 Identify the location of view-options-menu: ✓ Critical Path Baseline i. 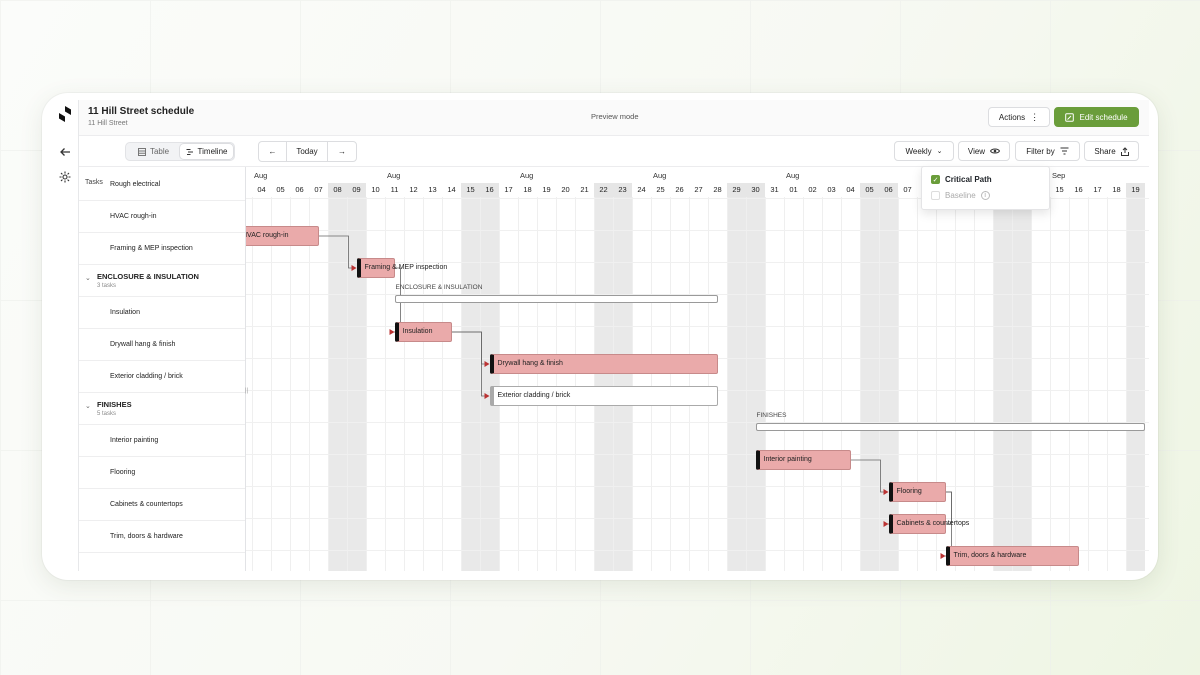
(985, 188).